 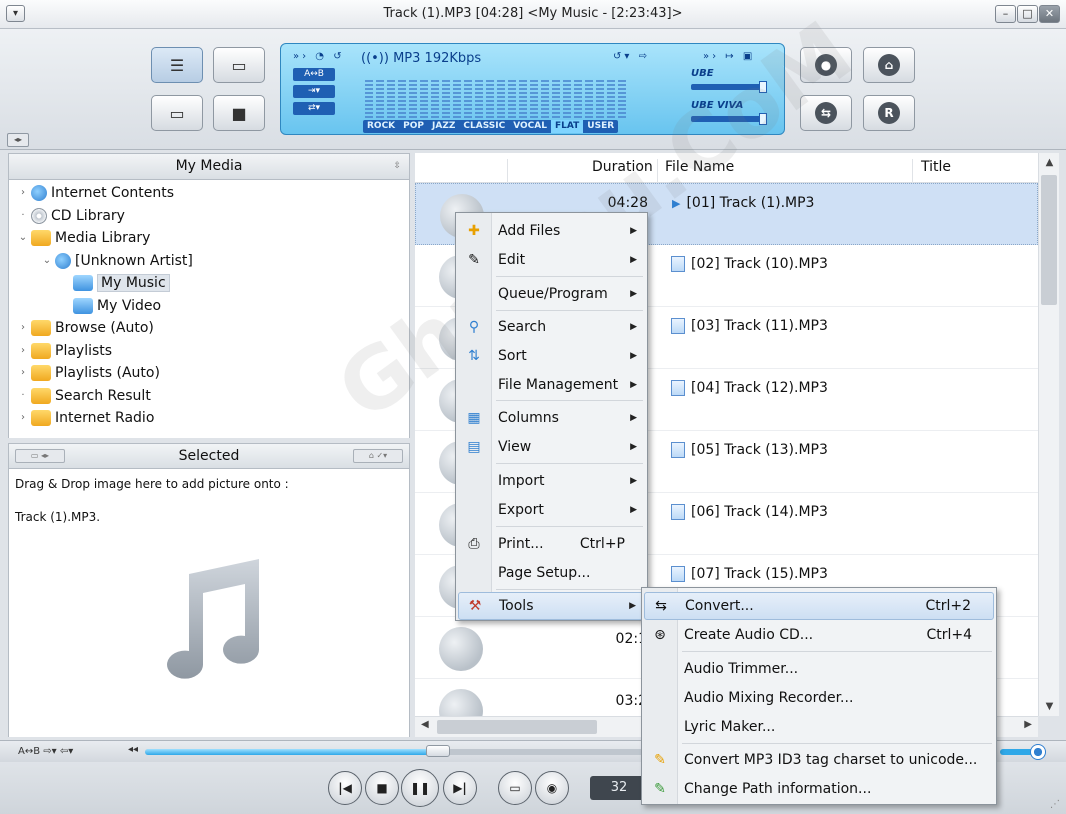 I want to click on eq-preset-classic: CLASSIC, so click(x=484, y=126).